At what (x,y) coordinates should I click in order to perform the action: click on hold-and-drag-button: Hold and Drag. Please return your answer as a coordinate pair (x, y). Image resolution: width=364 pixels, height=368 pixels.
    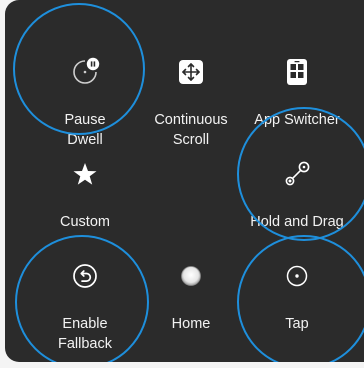
    Looking at the image, I should click on (297, 188).